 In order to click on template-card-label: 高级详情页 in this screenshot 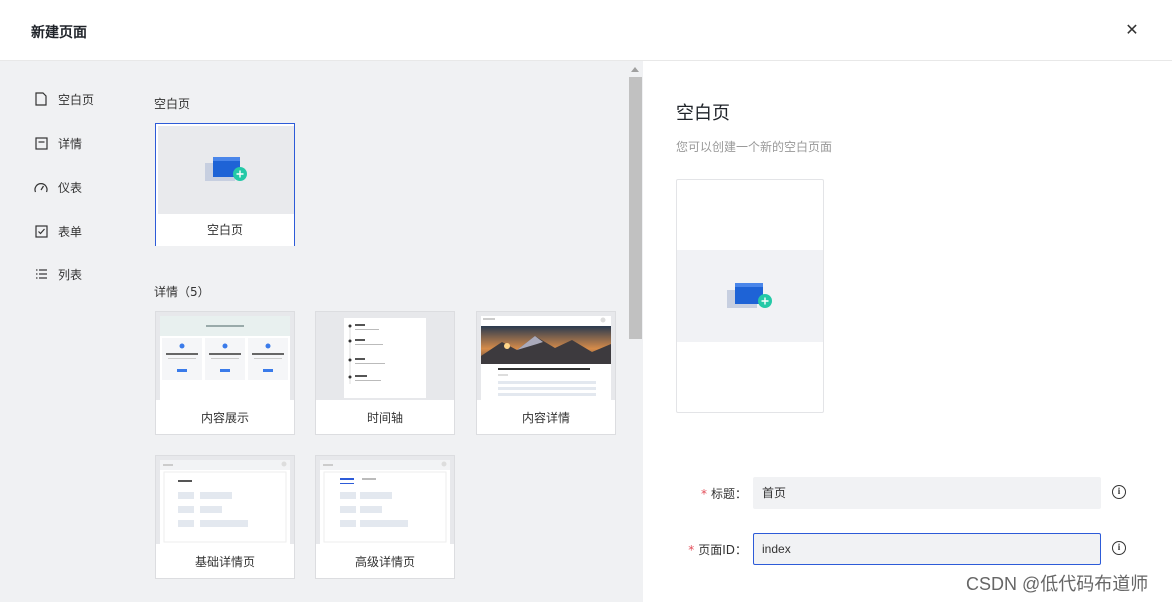, I will do `click(385, 562)`.